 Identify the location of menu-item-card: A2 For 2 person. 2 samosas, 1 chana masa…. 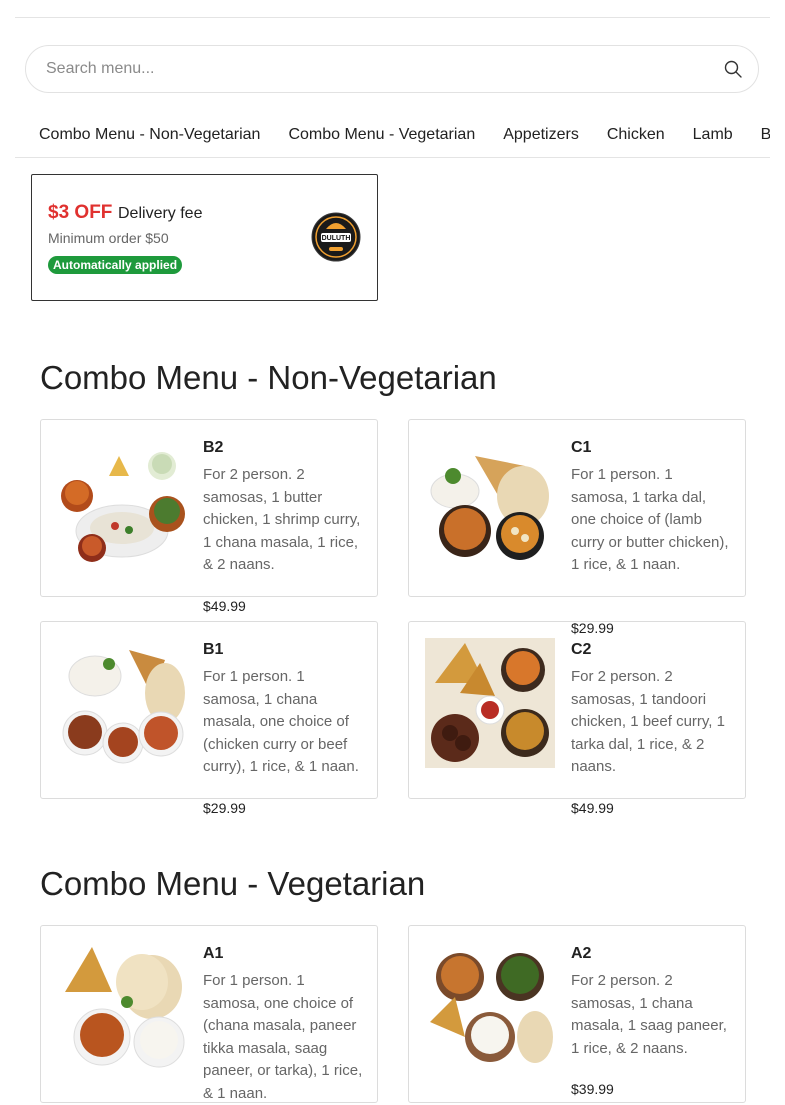
(577, 1014).